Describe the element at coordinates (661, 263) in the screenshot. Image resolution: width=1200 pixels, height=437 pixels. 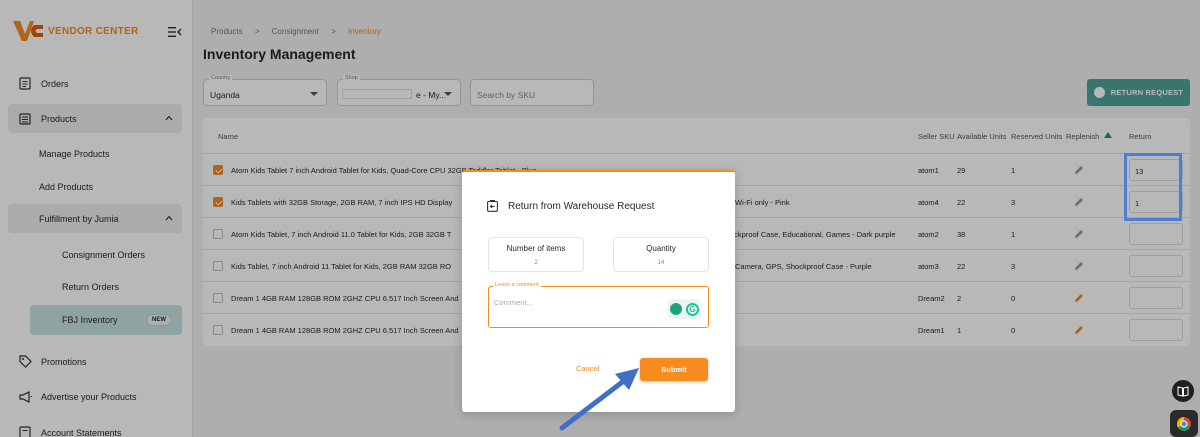
I see `quantity-value: 14` at that location.